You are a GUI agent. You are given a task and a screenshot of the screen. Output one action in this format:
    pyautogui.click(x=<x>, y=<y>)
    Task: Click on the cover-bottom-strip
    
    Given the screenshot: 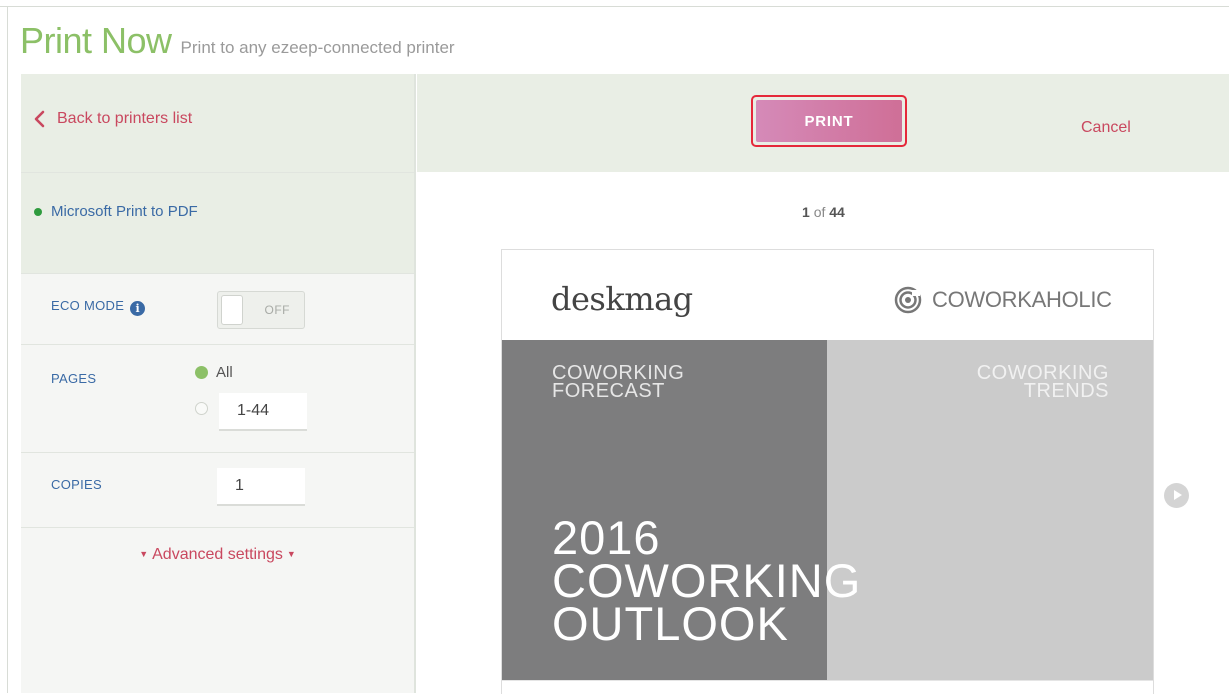 What is the action you would take?
    pyautogui.click(x=827, y=687)
    